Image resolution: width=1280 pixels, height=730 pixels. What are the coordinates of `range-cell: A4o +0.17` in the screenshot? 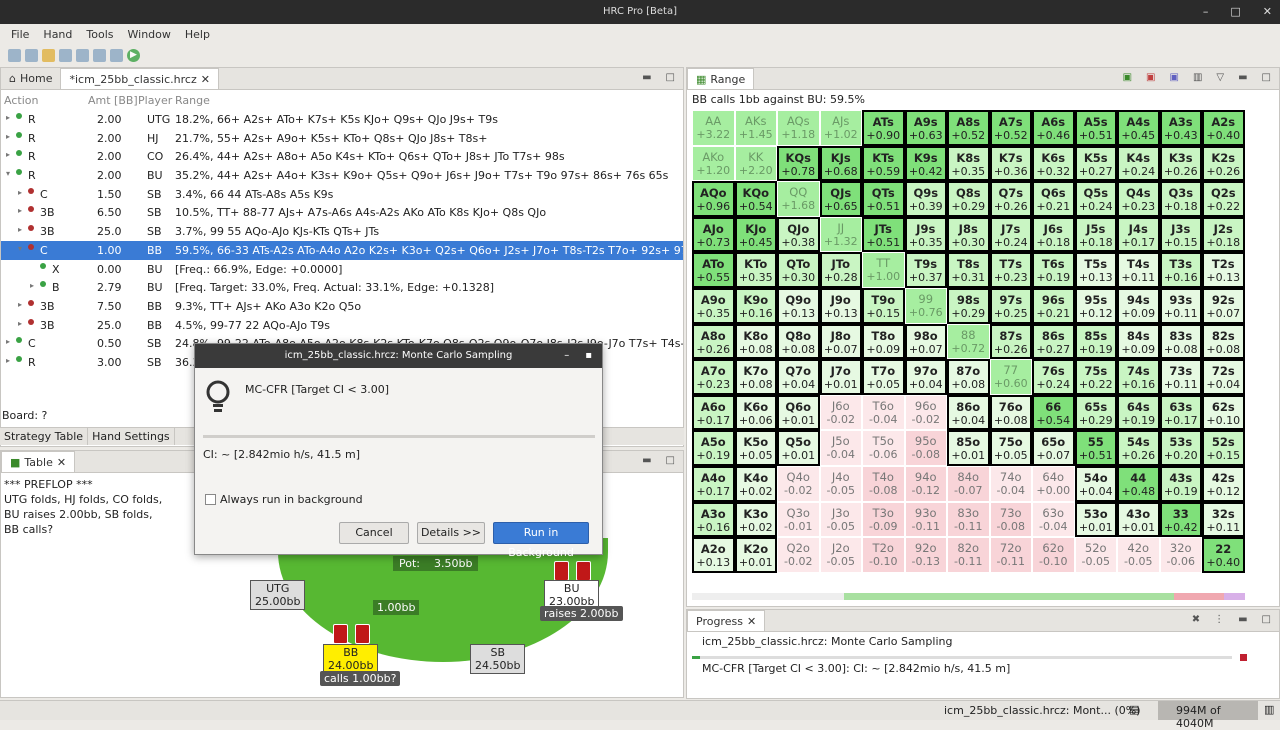 It's located at (713, 483).